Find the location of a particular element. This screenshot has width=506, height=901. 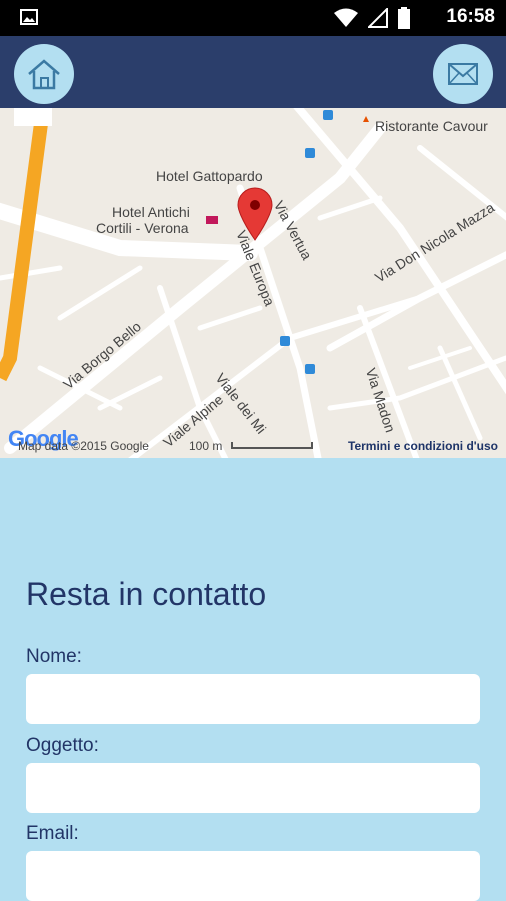

mail-icon is located at coordinates (463, 74).